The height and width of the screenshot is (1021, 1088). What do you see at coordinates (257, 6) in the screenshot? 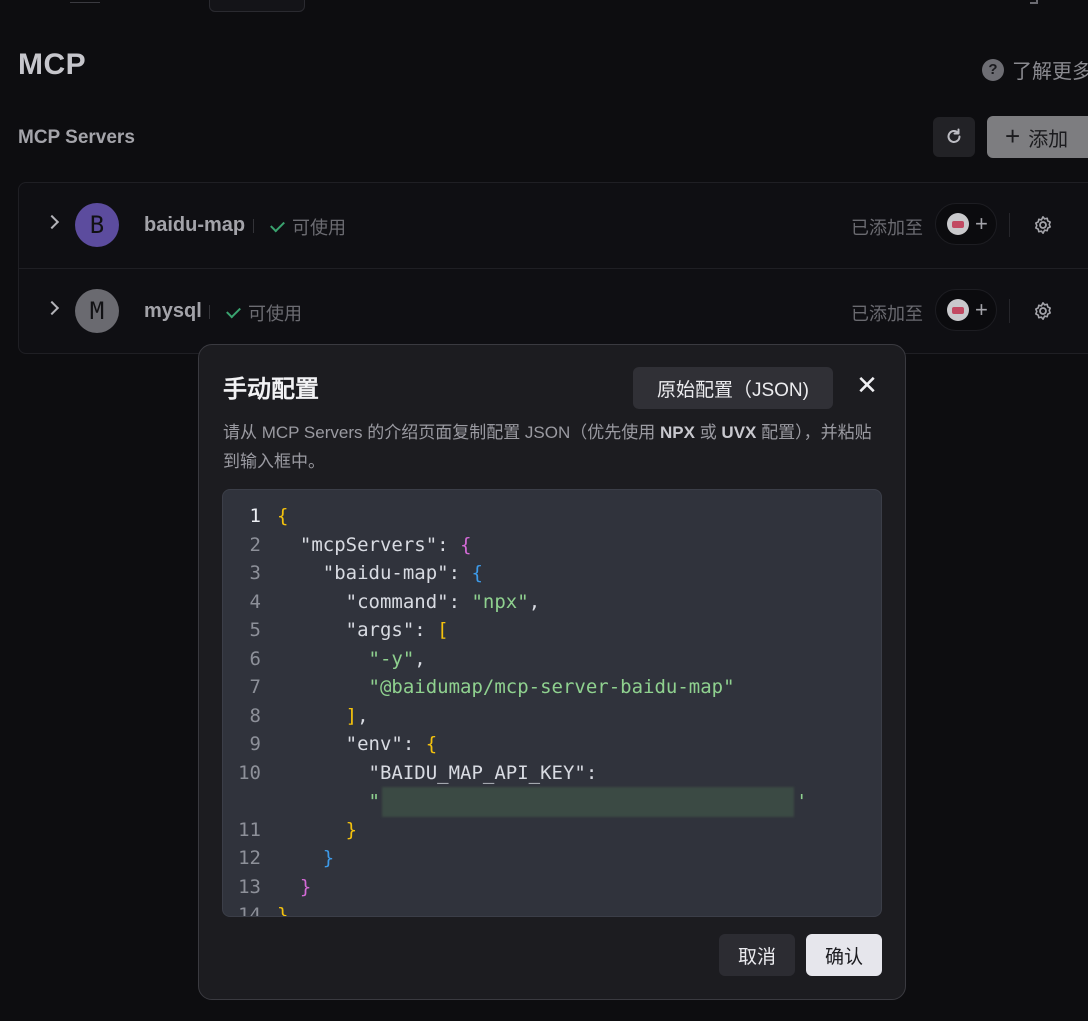
I see `top-tab` at bounding box center [257, 6].